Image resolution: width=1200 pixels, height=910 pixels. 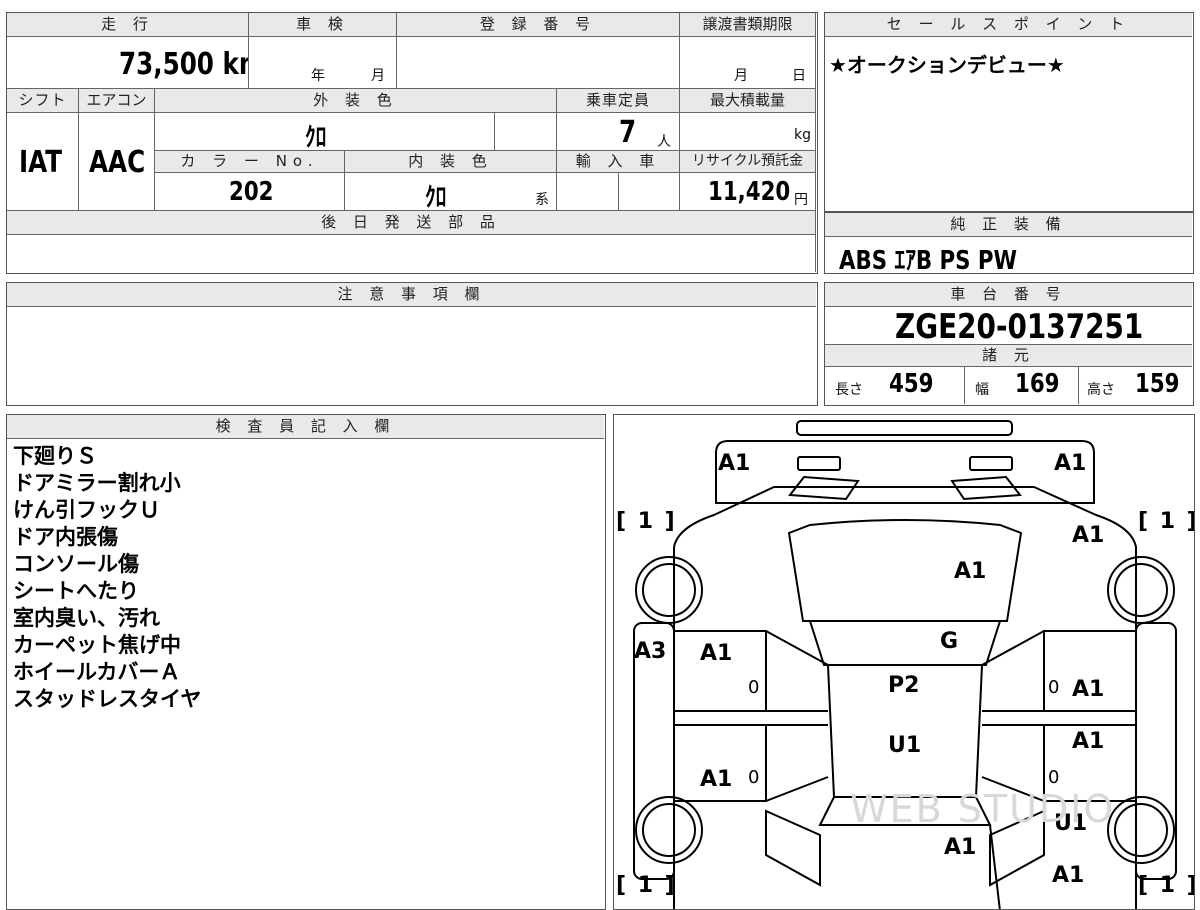 What do you see at coordinates (97, 672) in the screenshot?
I see `list-item: ホイールカバーＡ` at bounding box center [97, 672].